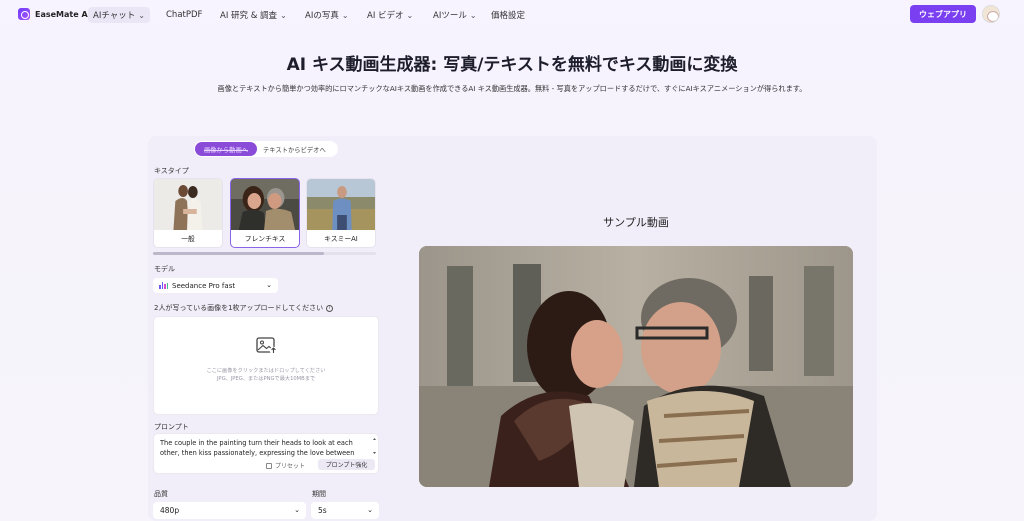 Image resolution: width=1024 pixels, height=521 pixels. I want to click on page-title: AI キス動画生成器: 写真/テキストを無料でキス動画に変換, so click(512, 65).